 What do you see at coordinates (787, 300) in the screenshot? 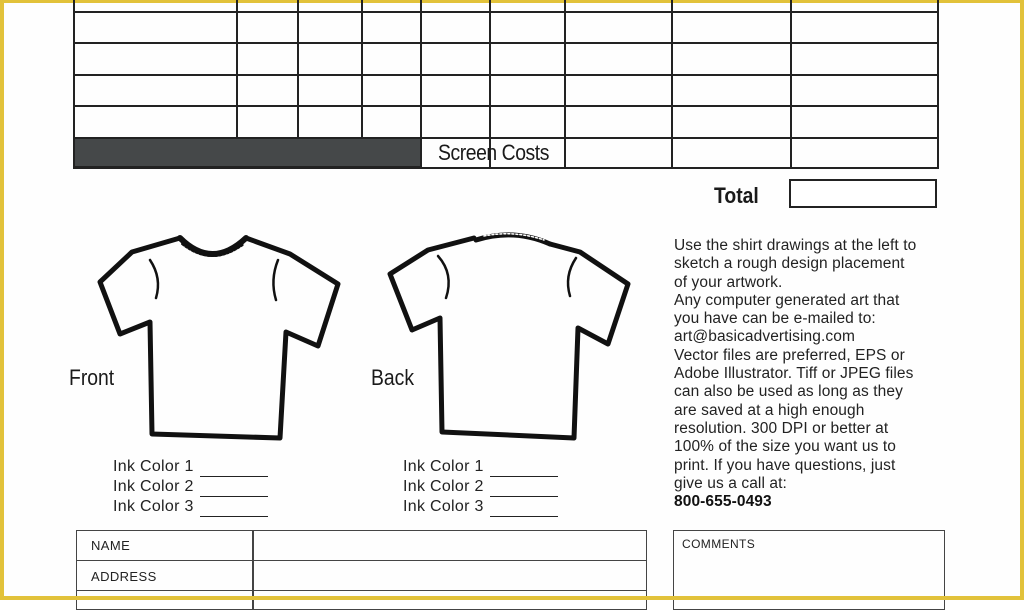
I see `instruction-line: Any computer generated art that` at bounding box center [787, 300].